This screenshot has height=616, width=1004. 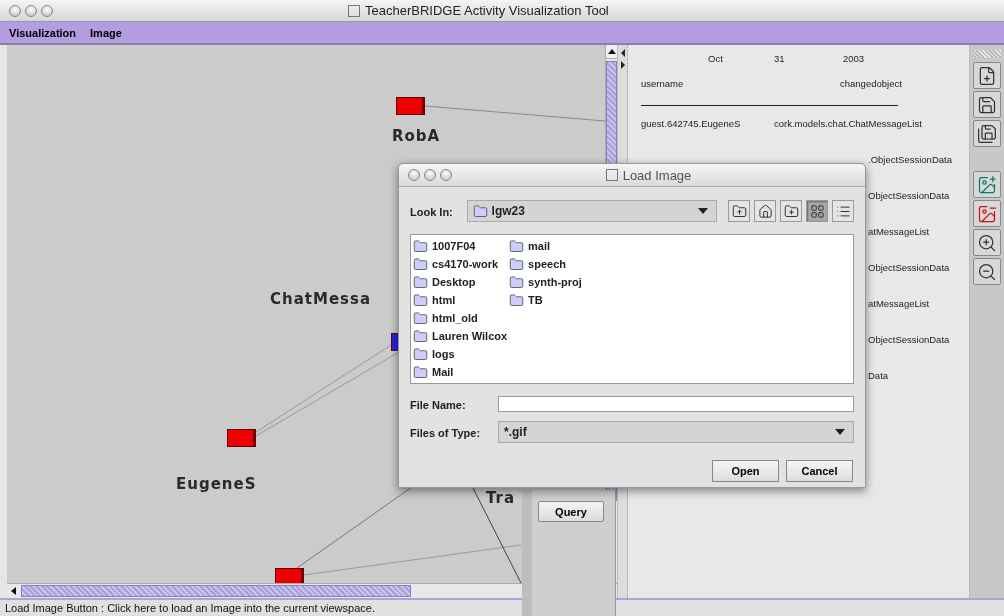 I want to click on query-button: Query, so click(x=571, y=511).